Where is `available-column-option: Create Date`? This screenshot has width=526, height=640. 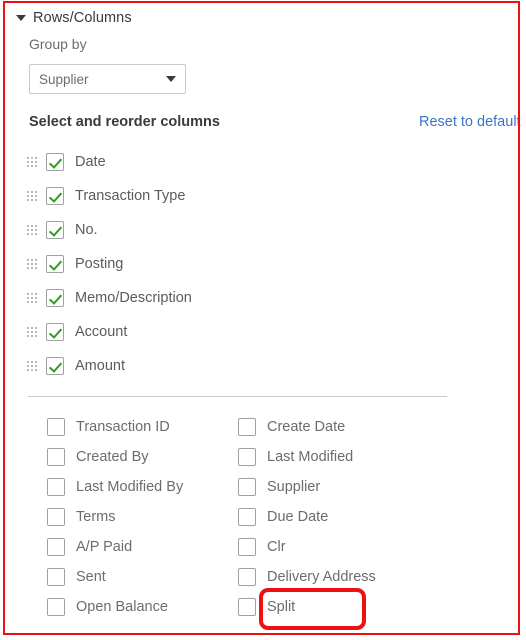 available-column-option: Create Date is located at coordinates (343, 427).